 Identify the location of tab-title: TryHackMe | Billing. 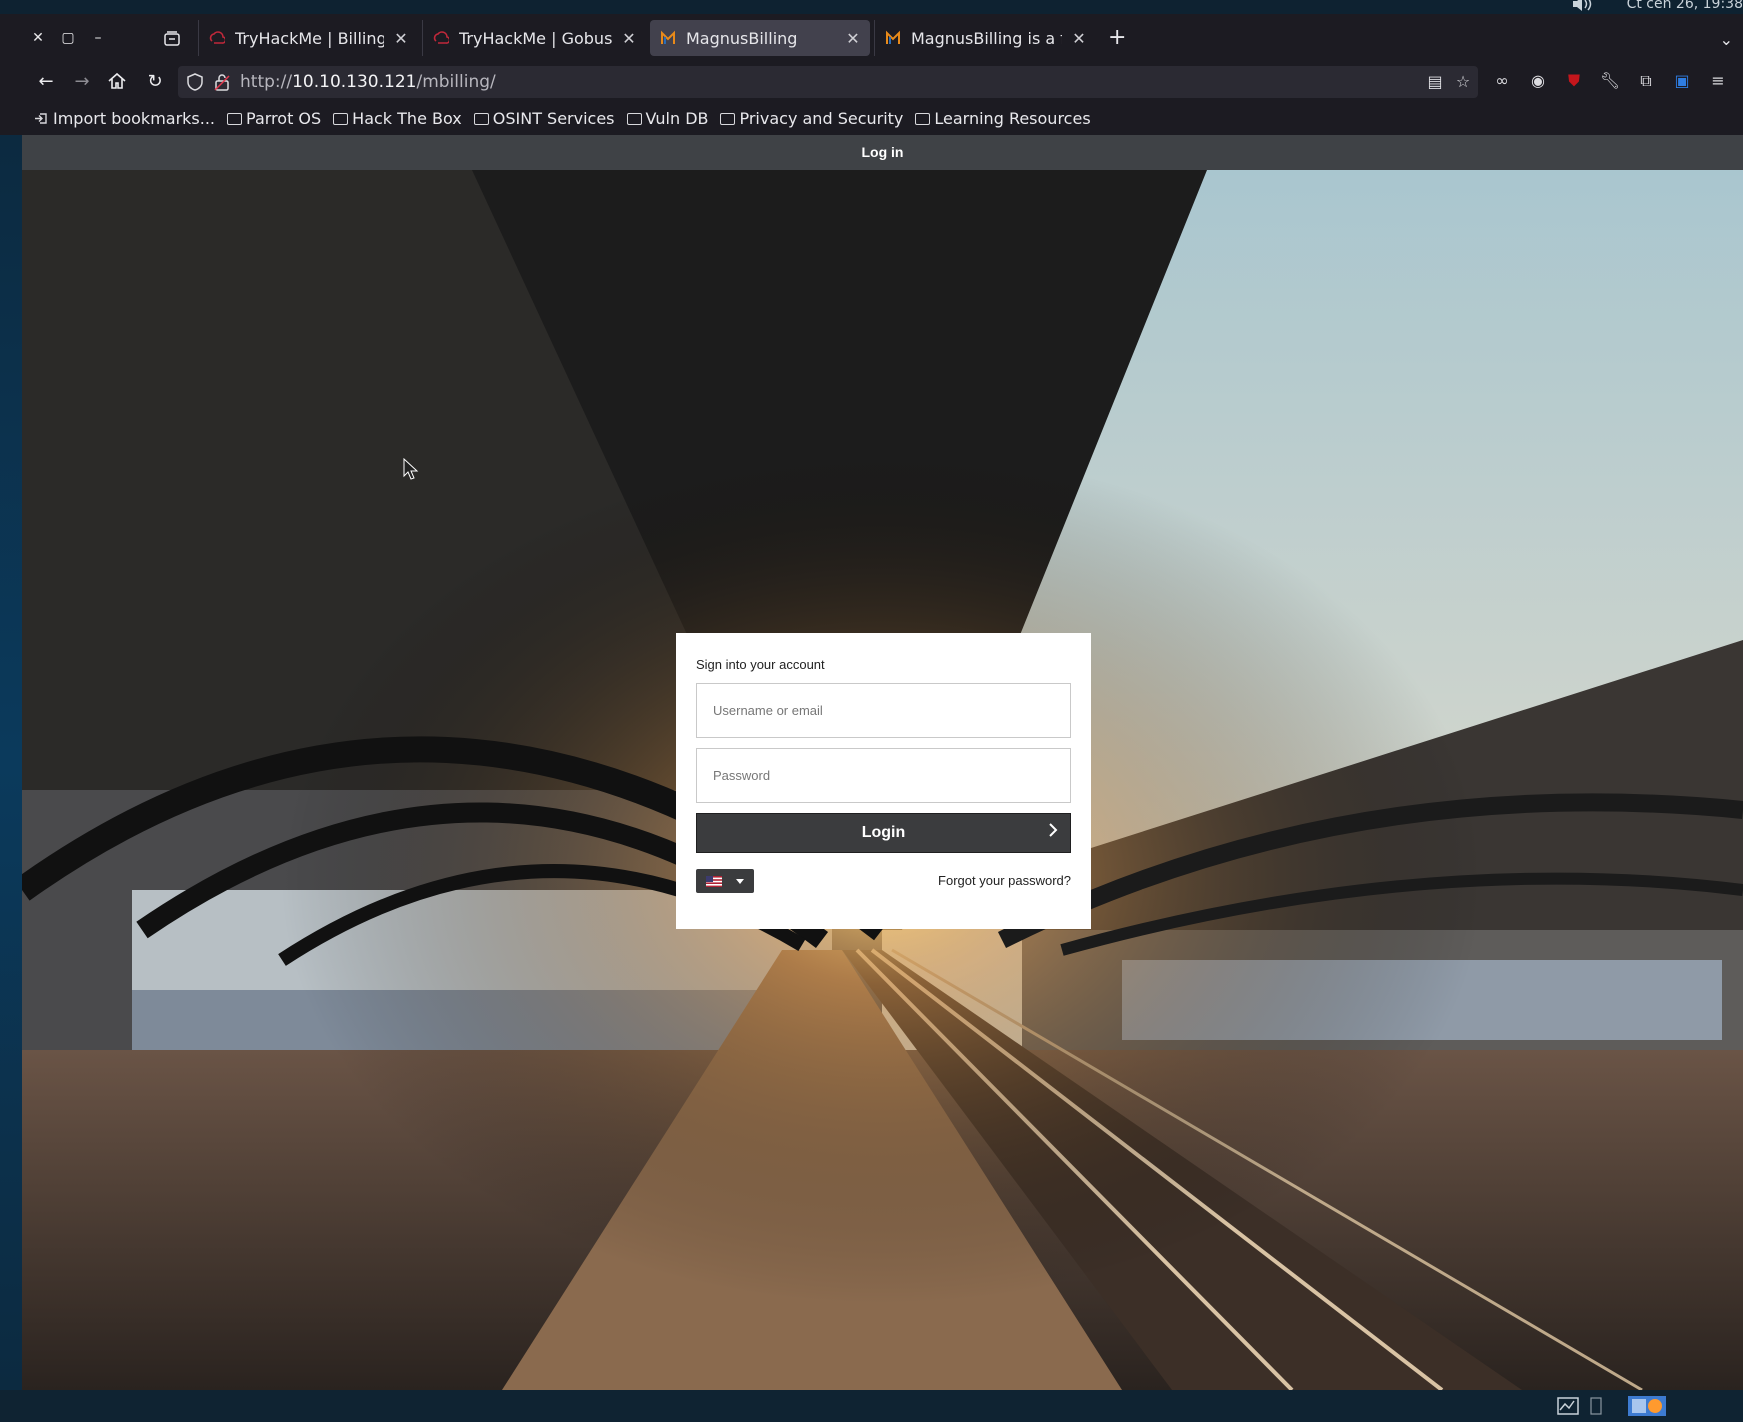
(309, 38).